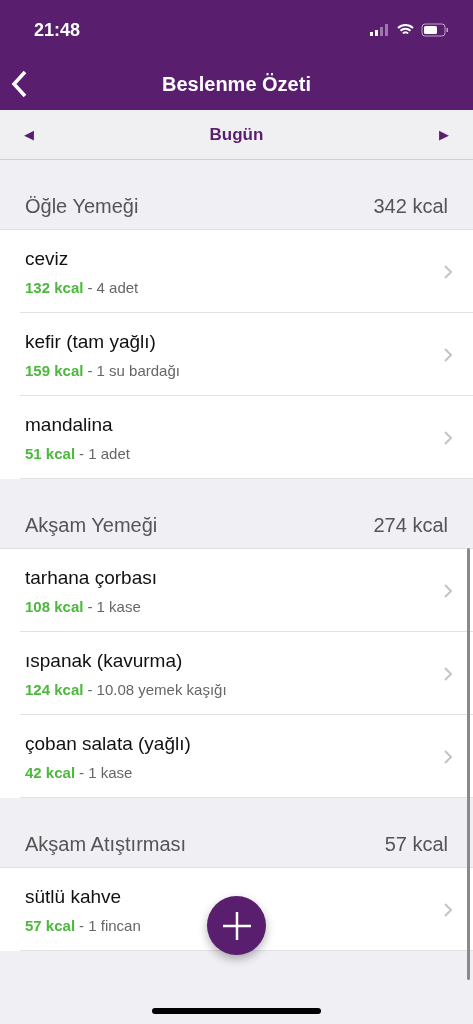 This screenshot has width=473, height=1024. I want to click on serving-amount: - 1 adet, so click(104, 453).